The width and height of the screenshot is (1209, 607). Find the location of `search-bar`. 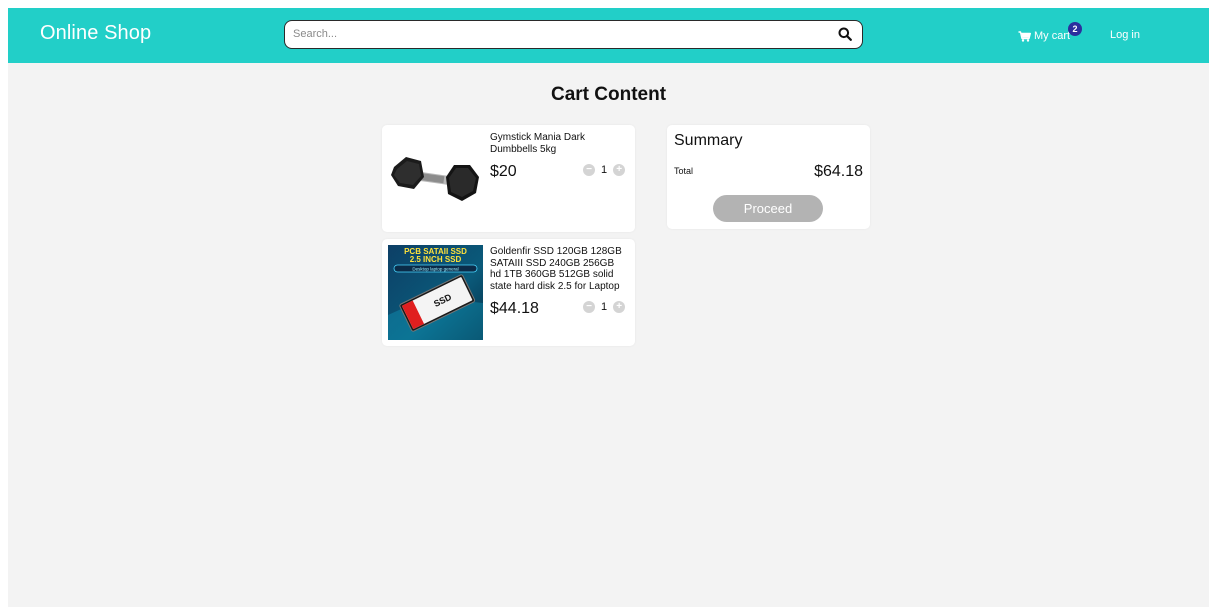

search-bar is located at coordinates (573, 34).